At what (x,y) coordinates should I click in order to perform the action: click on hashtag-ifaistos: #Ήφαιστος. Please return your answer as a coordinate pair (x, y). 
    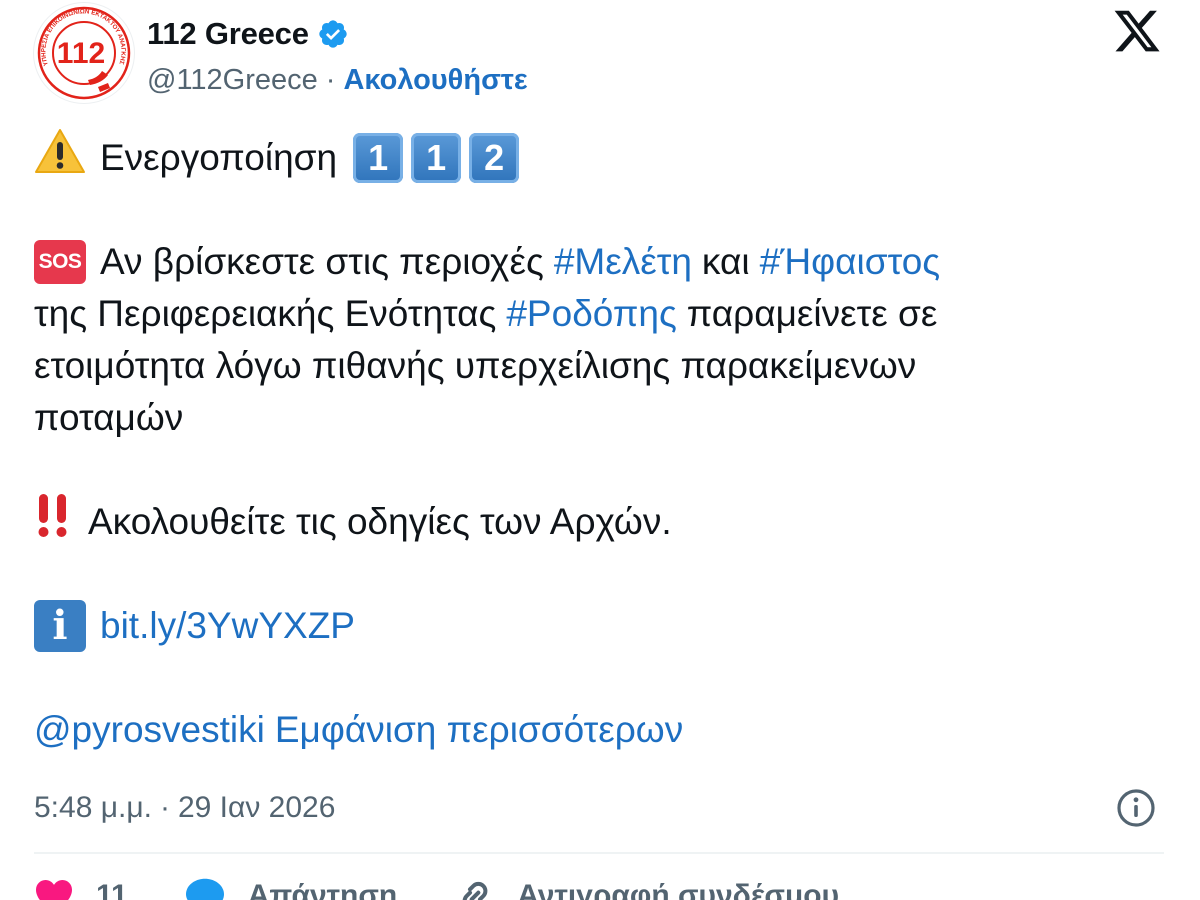
    Looking at the image, I should click on (850, 262).